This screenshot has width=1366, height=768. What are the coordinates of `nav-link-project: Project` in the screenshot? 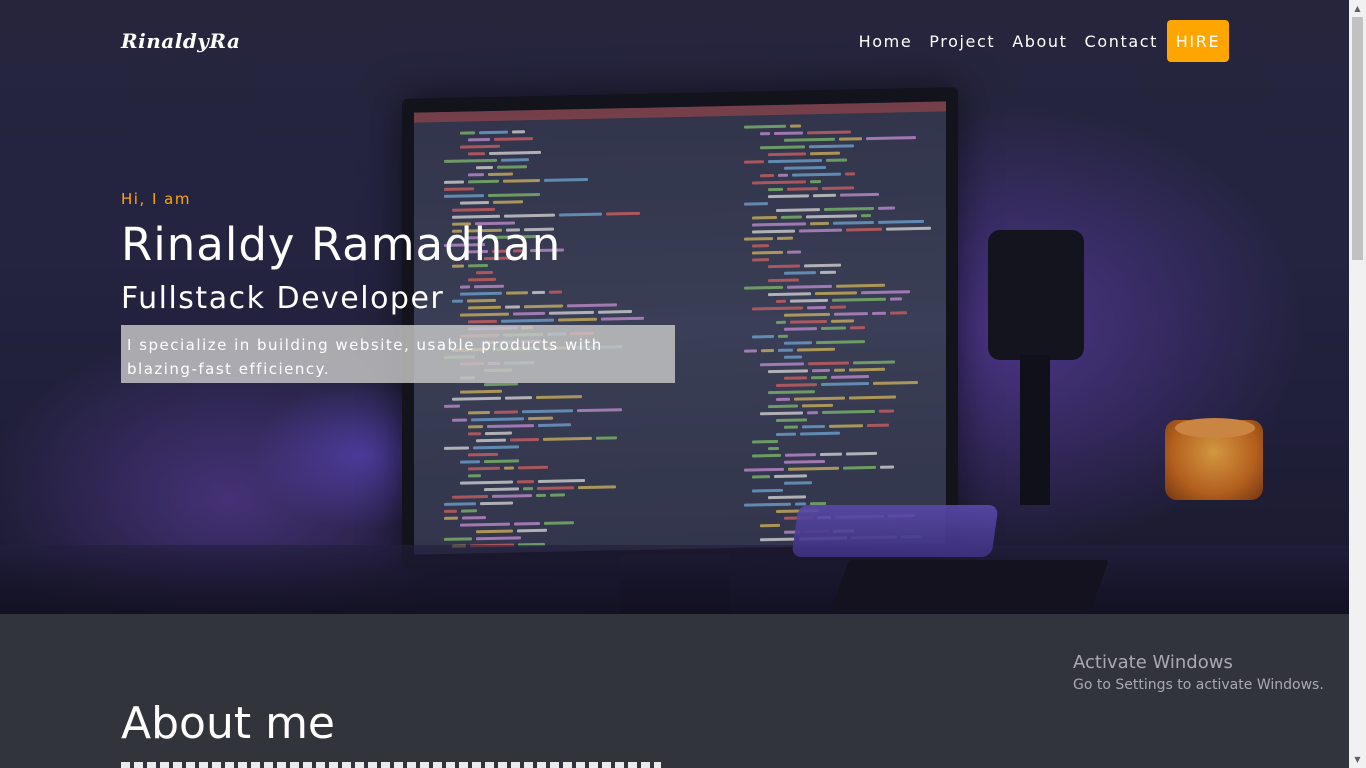 It's located at (962, 41).